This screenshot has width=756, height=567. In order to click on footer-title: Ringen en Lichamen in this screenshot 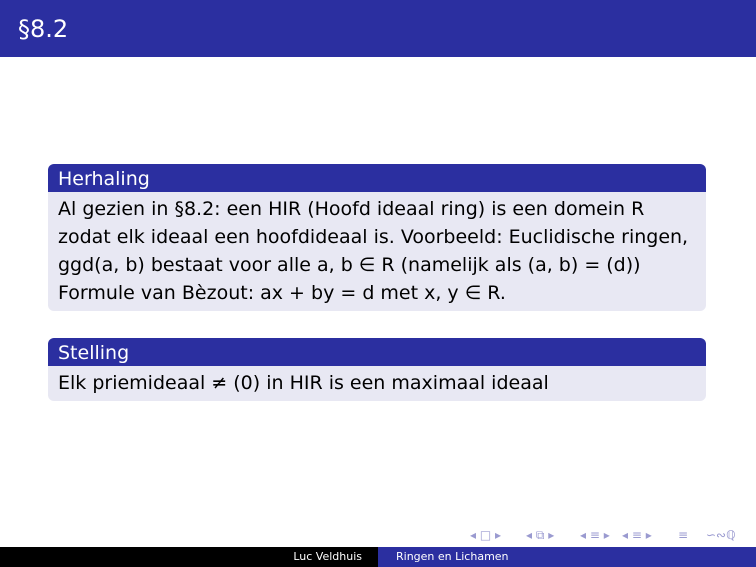, I will do `click(567, 557)`.